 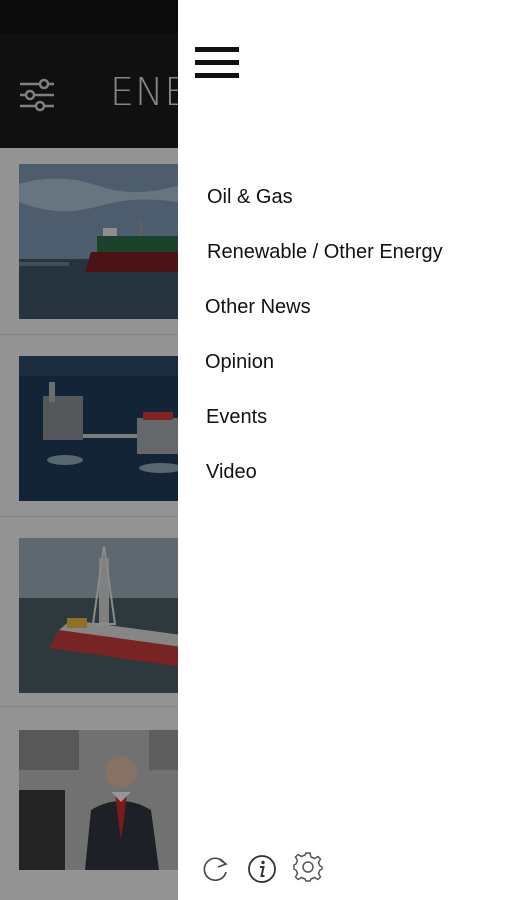 I want to click on refresh-icon, so click(x=215, y=869).